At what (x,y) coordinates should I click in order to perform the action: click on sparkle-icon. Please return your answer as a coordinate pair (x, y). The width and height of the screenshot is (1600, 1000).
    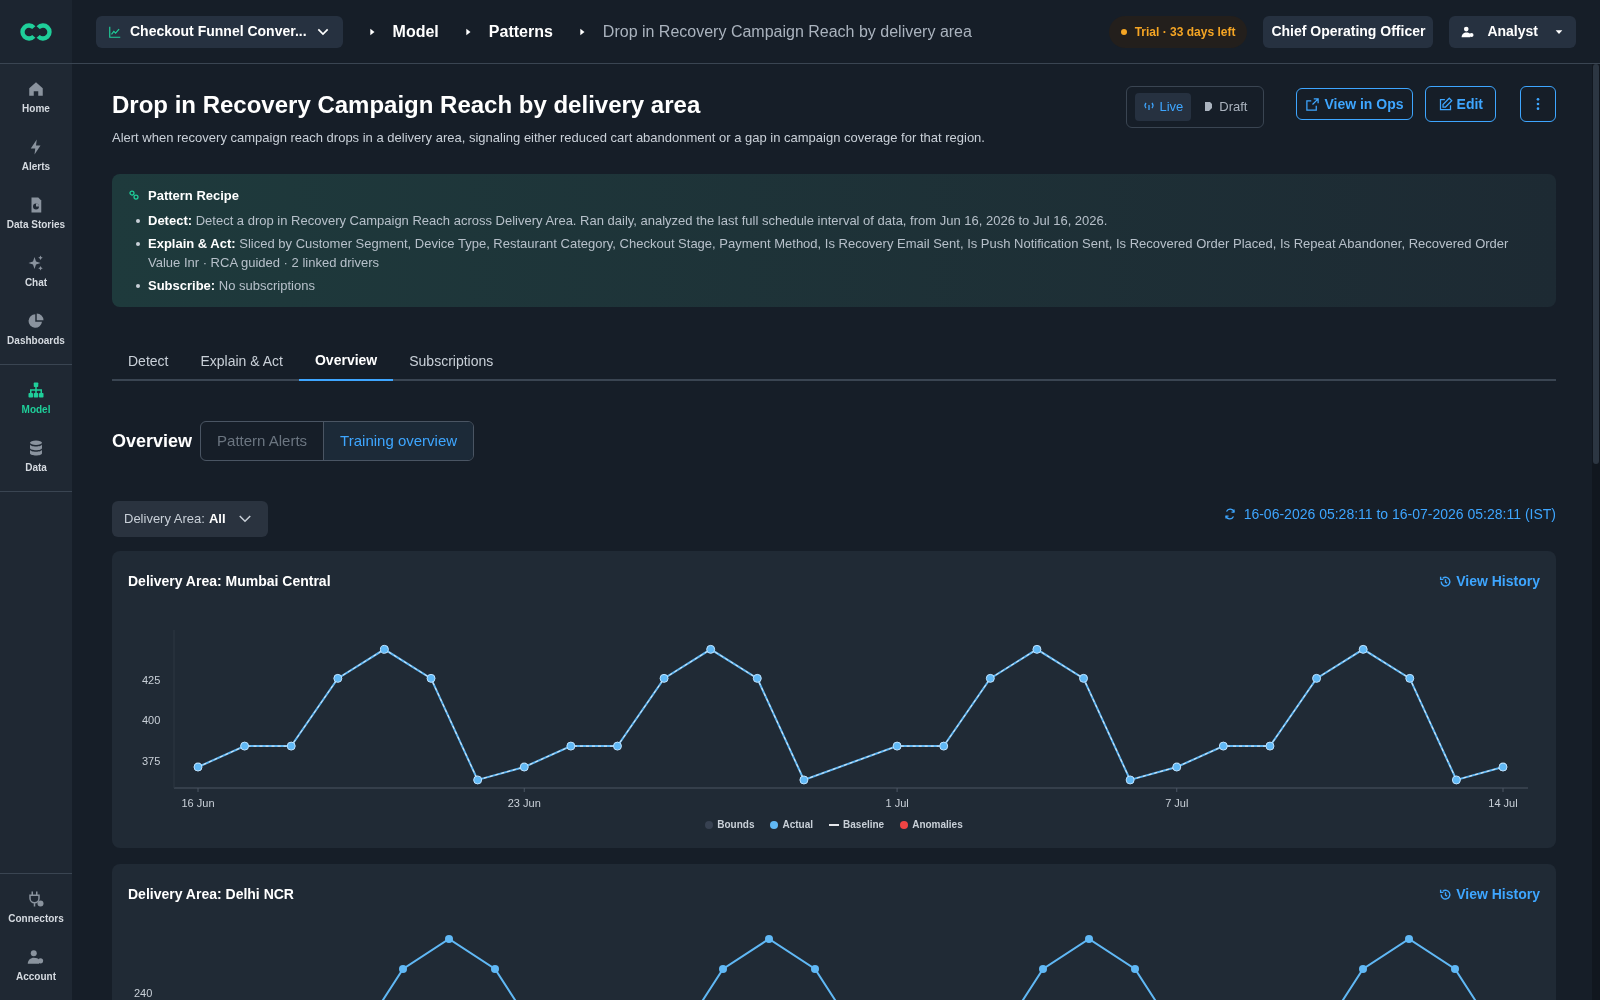
    Looking at the image, I should click on (36, 263).